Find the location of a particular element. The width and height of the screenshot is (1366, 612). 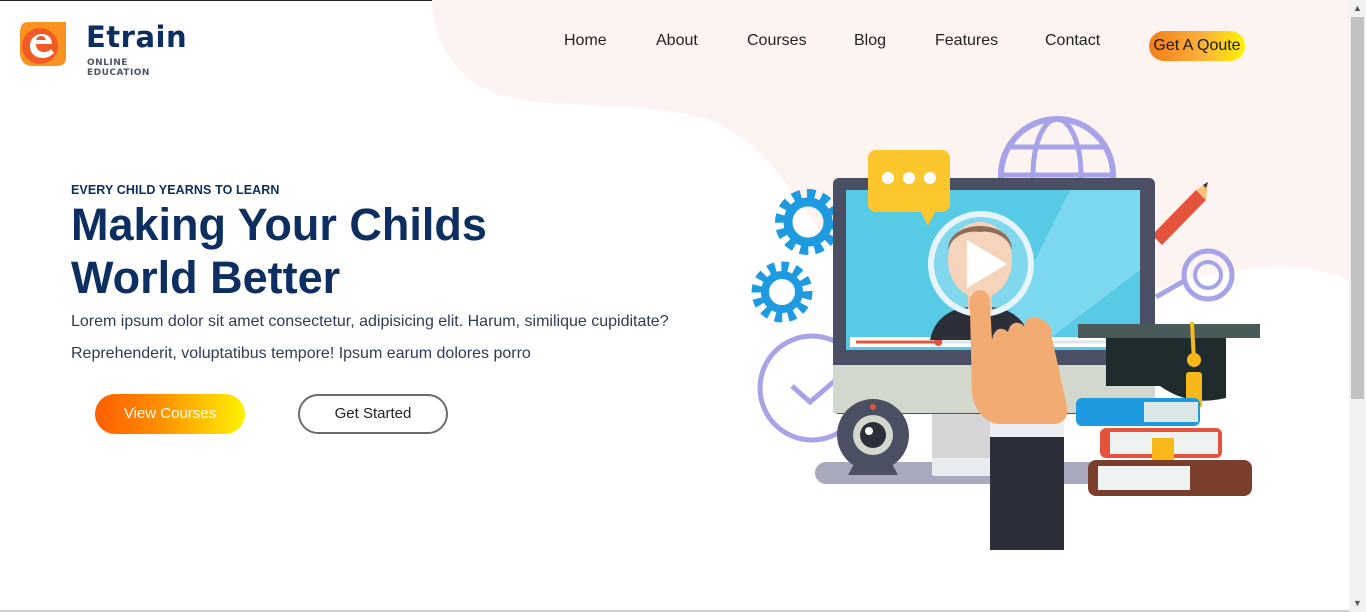

hero-headline: Making Your Childs World Better is located at coordinates (279, 251).